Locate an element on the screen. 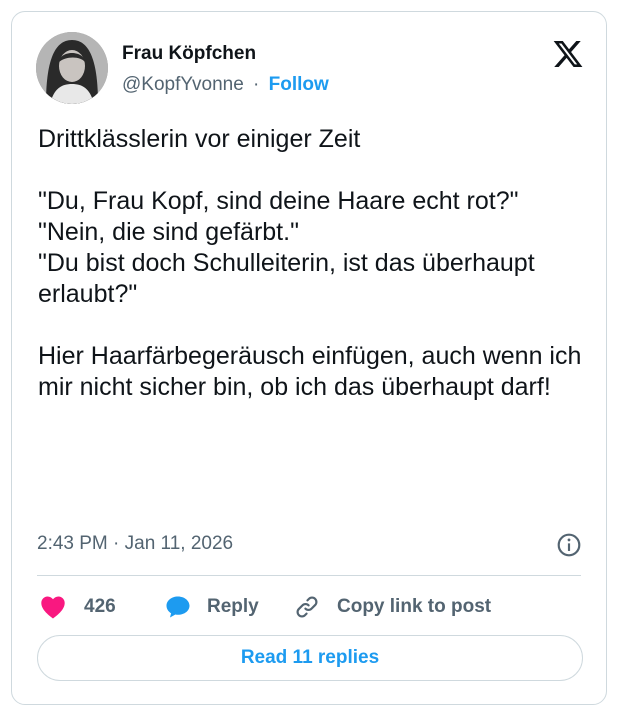 This screenshot has height=718, width=620. read-replies-button: Read 11 replies is located at coordinates (310, 658).